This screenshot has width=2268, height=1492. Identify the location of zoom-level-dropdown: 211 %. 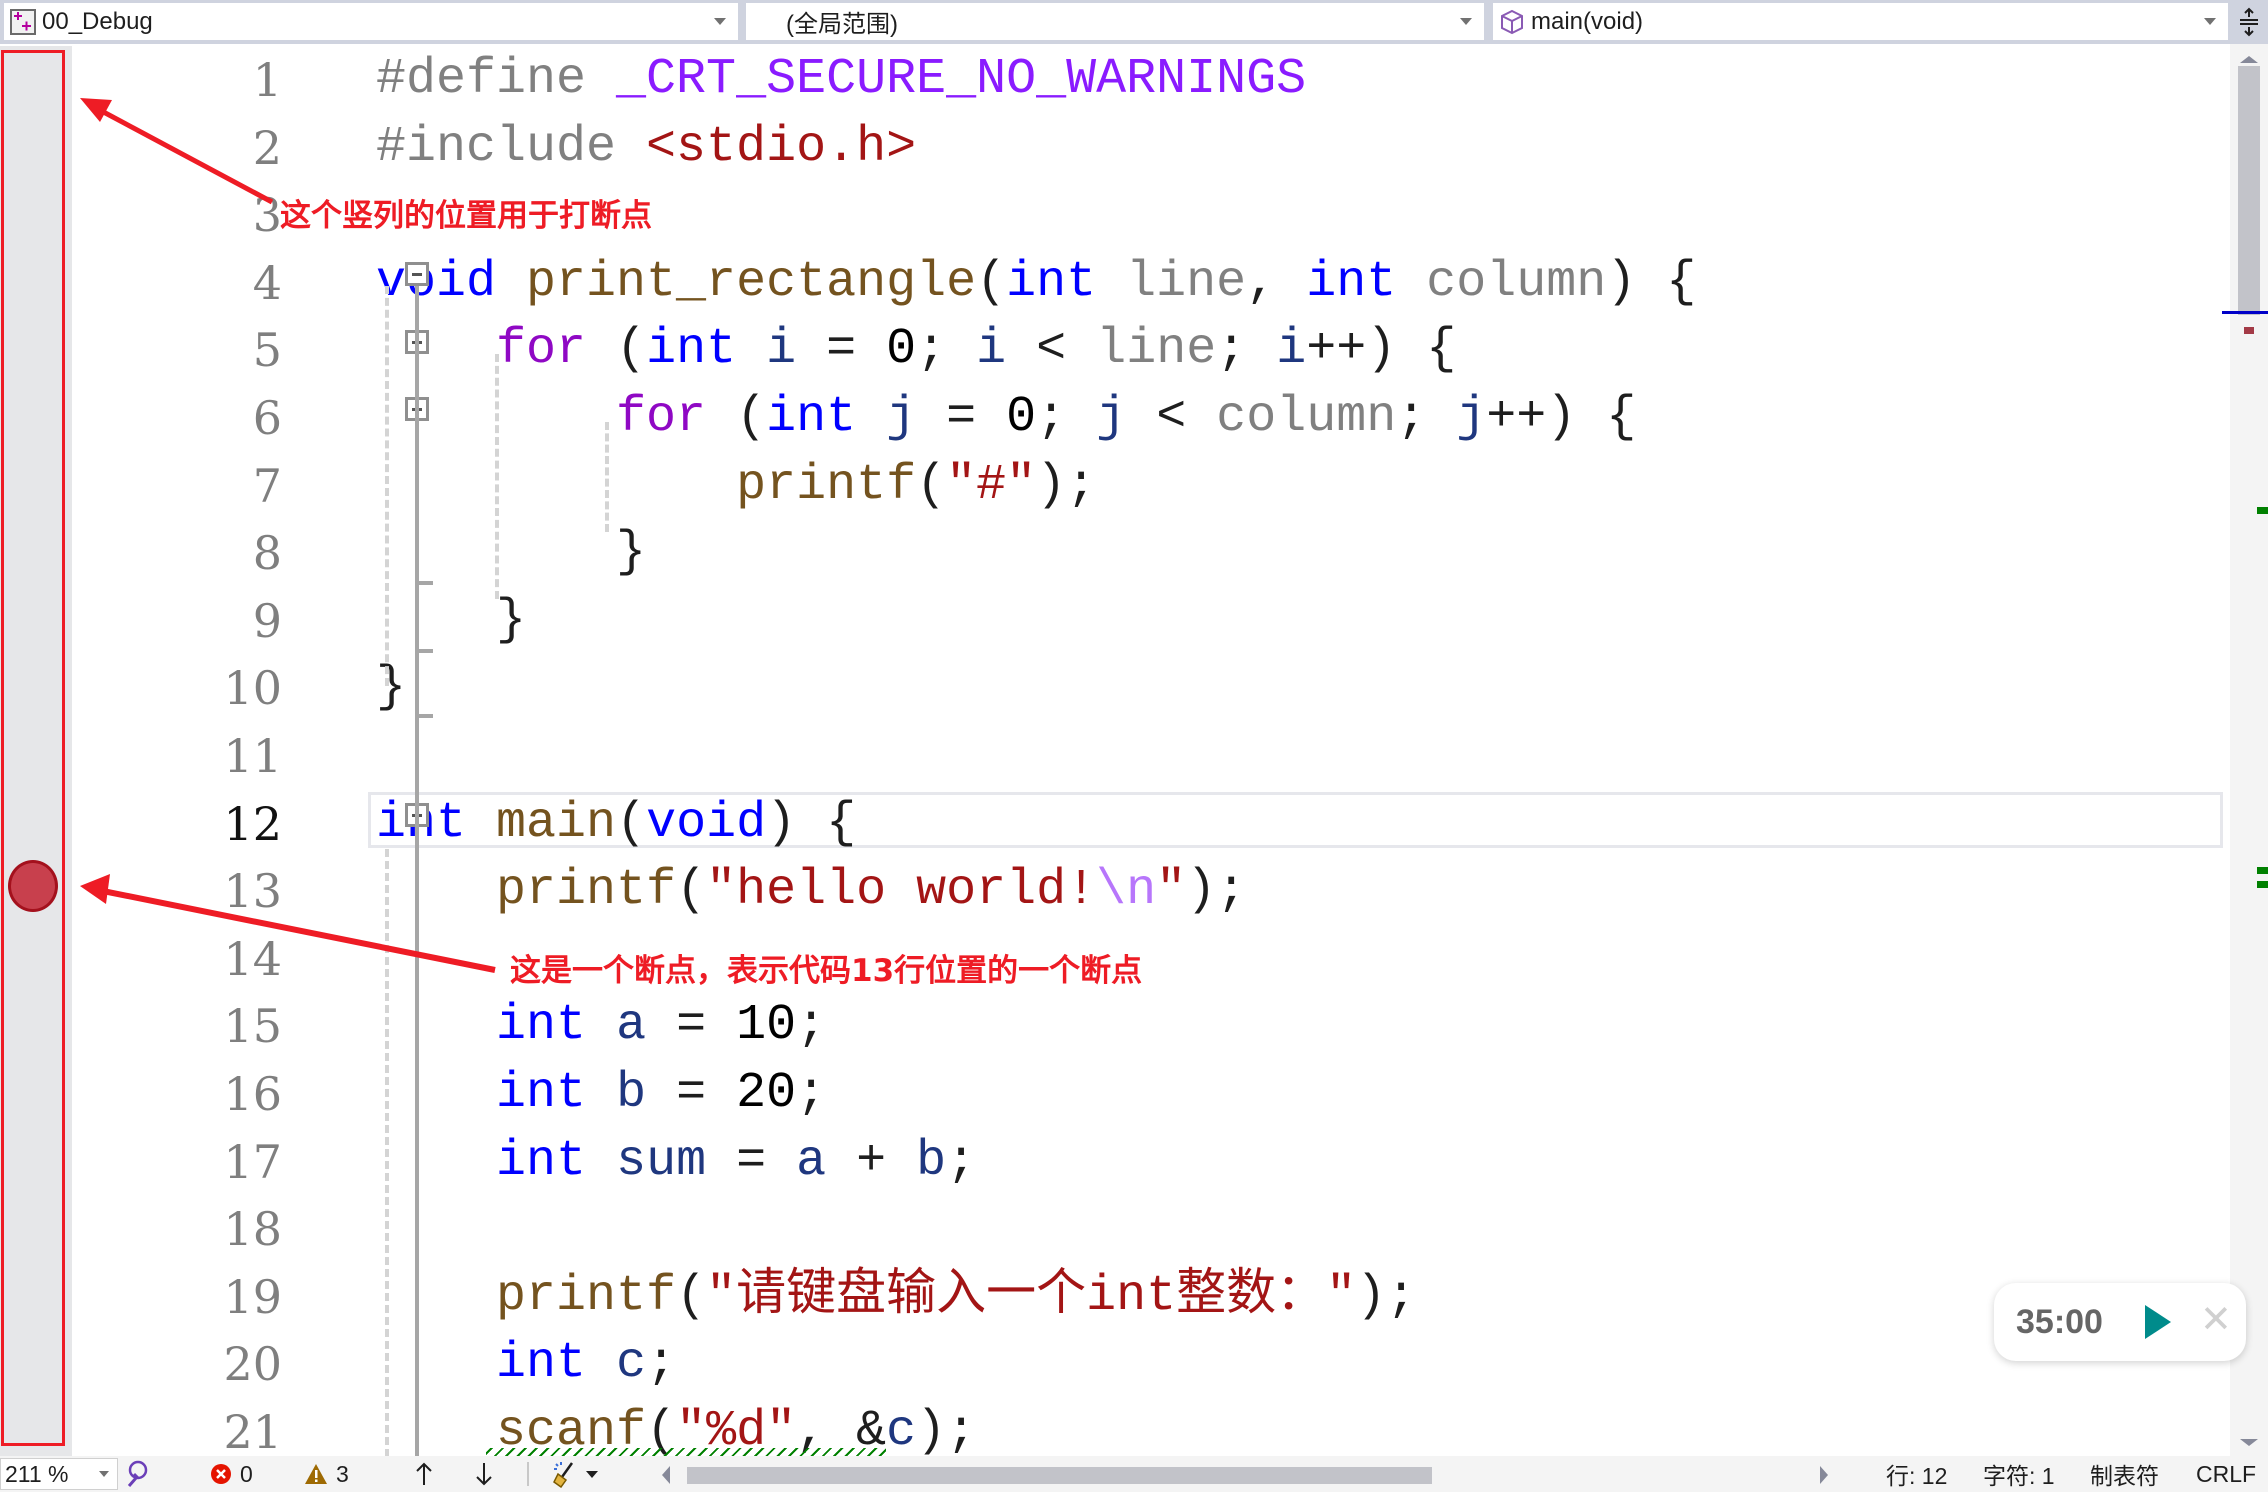
(59, 1474).